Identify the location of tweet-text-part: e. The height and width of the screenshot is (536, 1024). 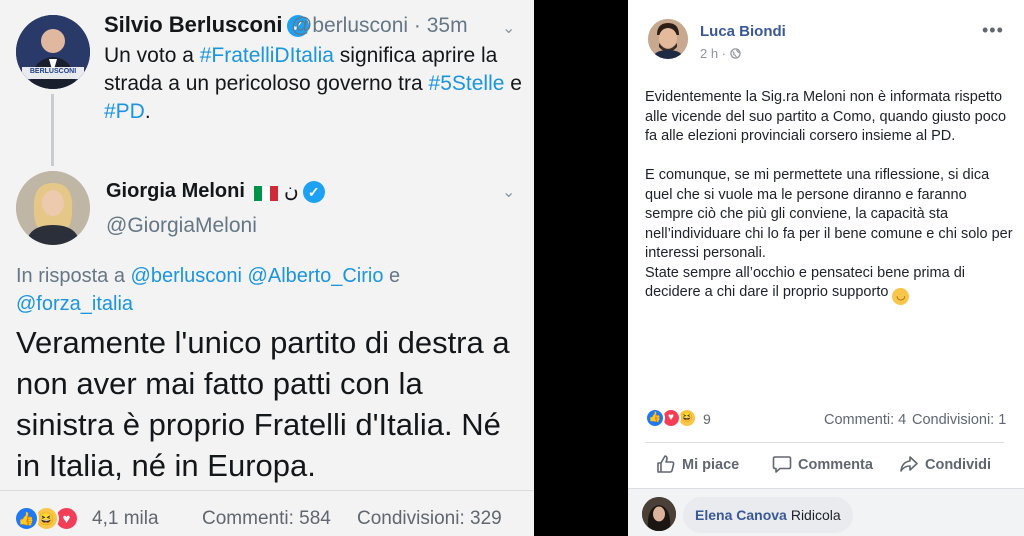
(513, 83).